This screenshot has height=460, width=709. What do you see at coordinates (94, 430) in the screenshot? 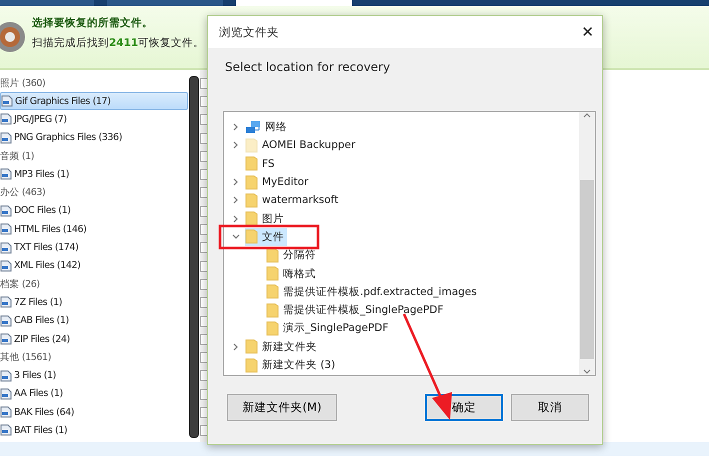
I see `file-type-item: BAT Files (1)` at bounding box center [94, 430].